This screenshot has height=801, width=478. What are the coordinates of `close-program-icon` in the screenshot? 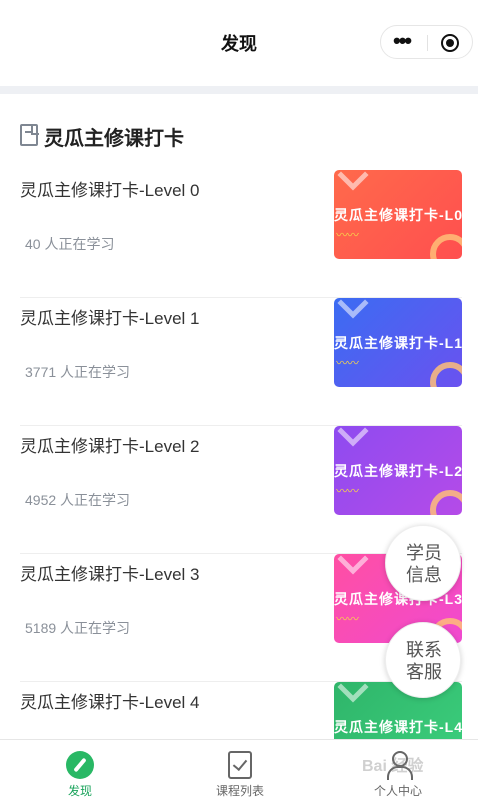 It's located at (450, 43).